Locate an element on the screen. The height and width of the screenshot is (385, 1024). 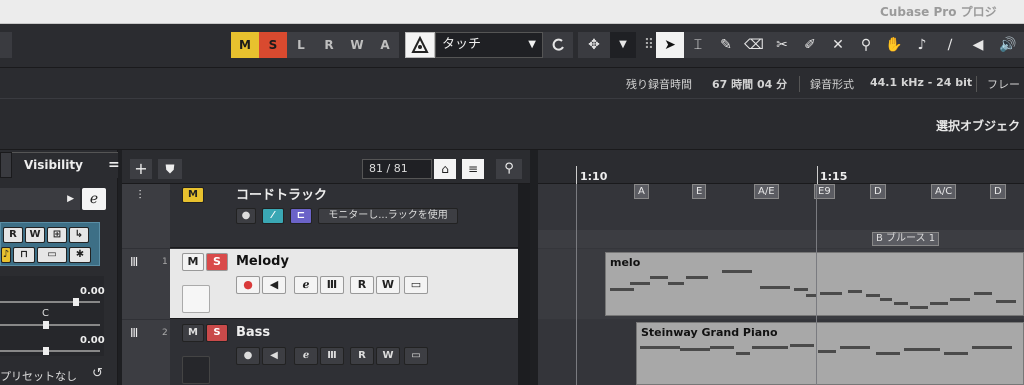
bass-solo-button: S is located at coordinates (217, 333).